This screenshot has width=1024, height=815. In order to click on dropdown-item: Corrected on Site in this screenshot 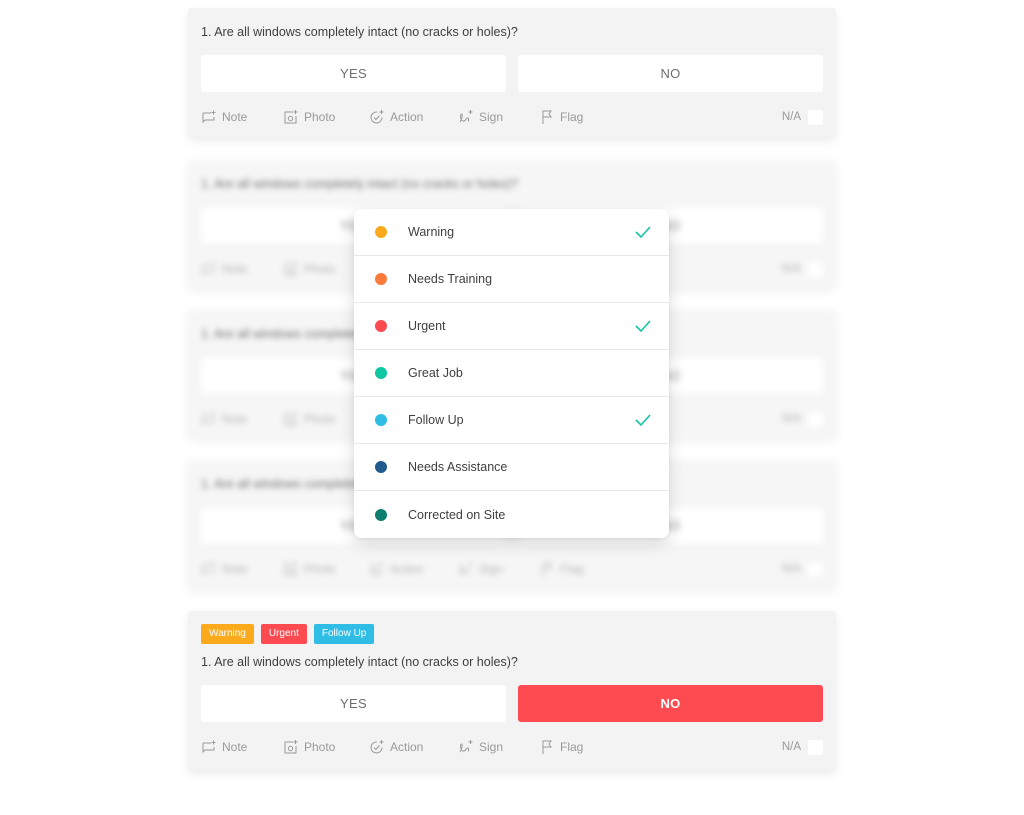, I will do `click(511, 514)`.